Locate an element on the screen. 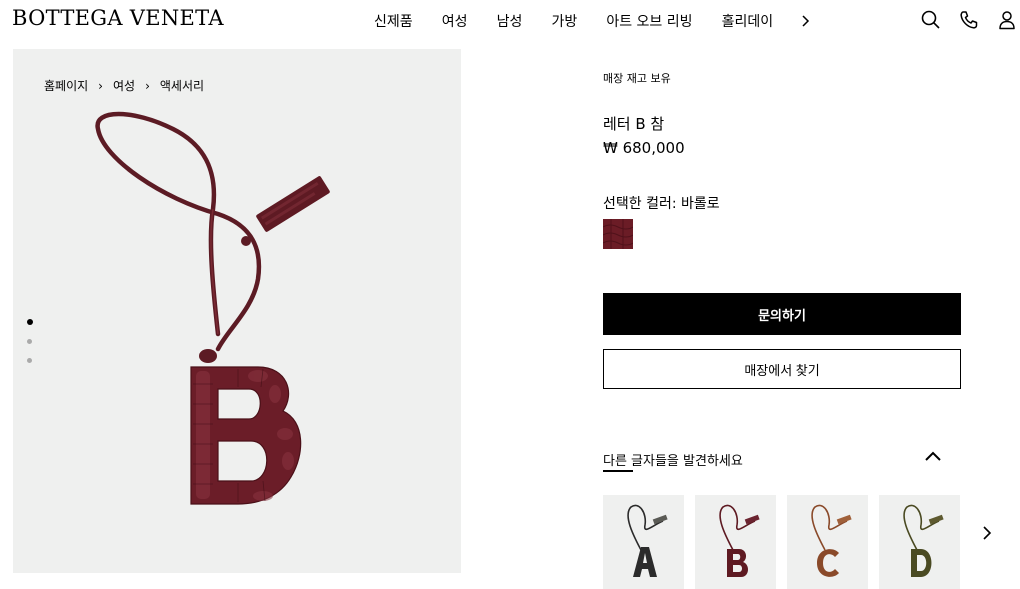  chevron-up-icon is located at coordinates (933, 456).